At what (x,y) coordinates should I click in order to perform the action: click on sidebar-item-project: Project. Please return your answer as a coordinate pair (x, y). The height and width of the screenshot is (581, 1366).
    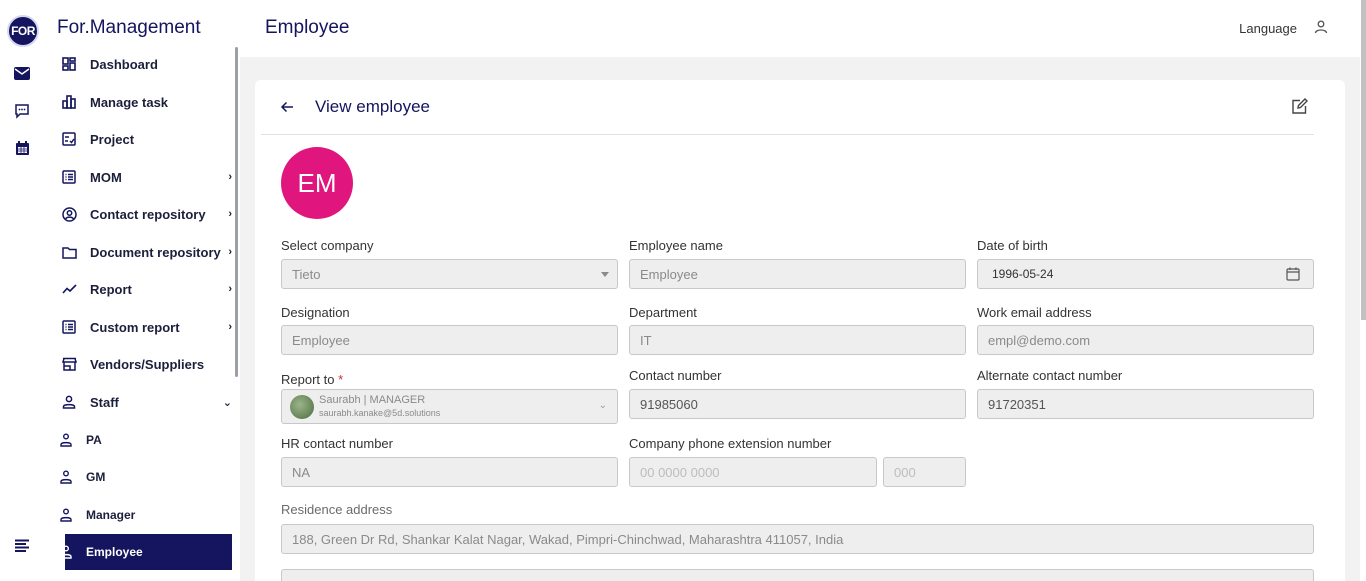
    Looking at the image, I should click on (140, 139).